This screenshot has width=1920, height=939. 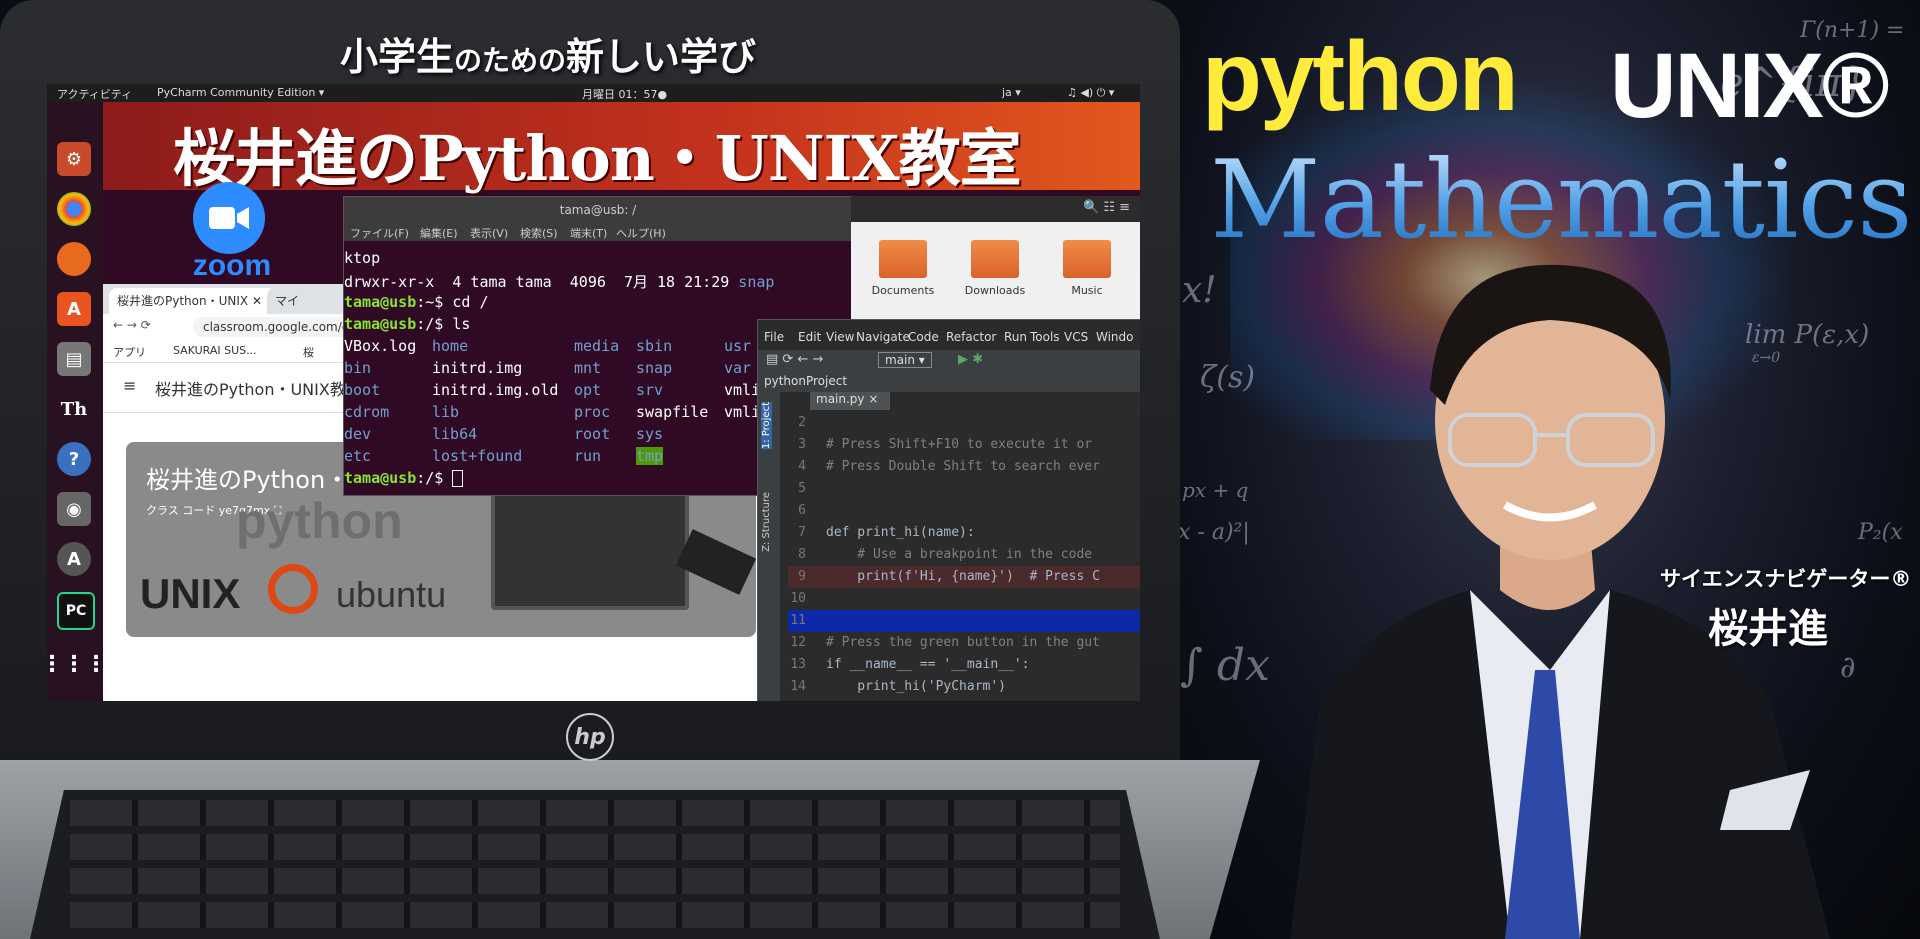 What do you see at coordinates (903, 268) in the screenshot?
I see `folder-documents: Documents` at bounding box center [903, 268].